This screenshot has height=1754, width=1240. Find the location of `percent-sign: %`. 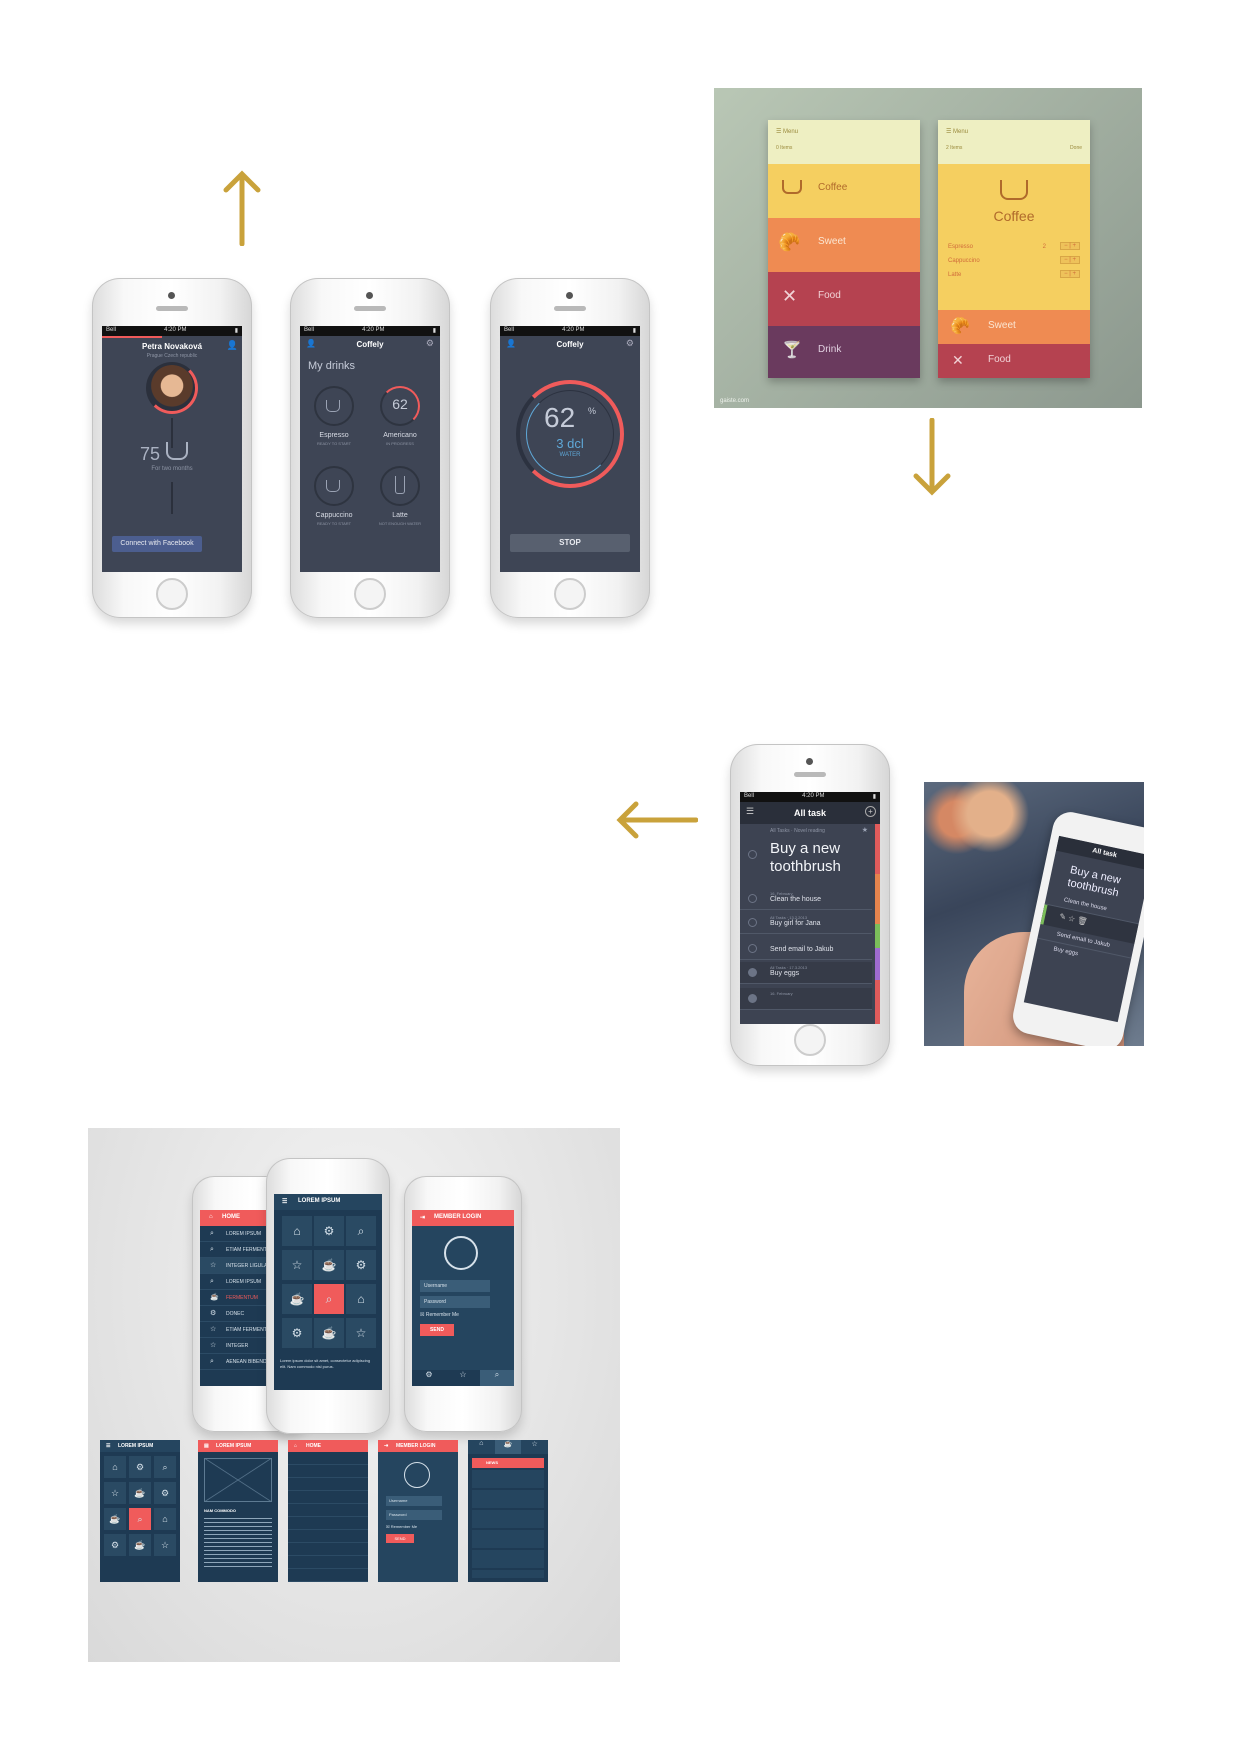

percent-sign: % is located at coordinates (592, 411).